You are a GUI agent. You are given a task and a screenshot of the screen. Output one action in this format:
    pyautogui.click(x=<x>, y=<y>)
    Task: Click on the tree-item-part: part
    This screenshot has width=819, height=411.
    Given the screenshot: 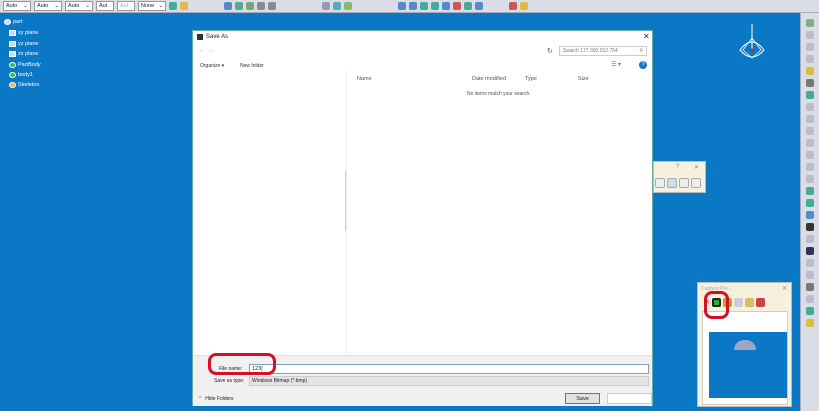 What is the action you would take?
    pyautogui.click(x=13, y=22)
    